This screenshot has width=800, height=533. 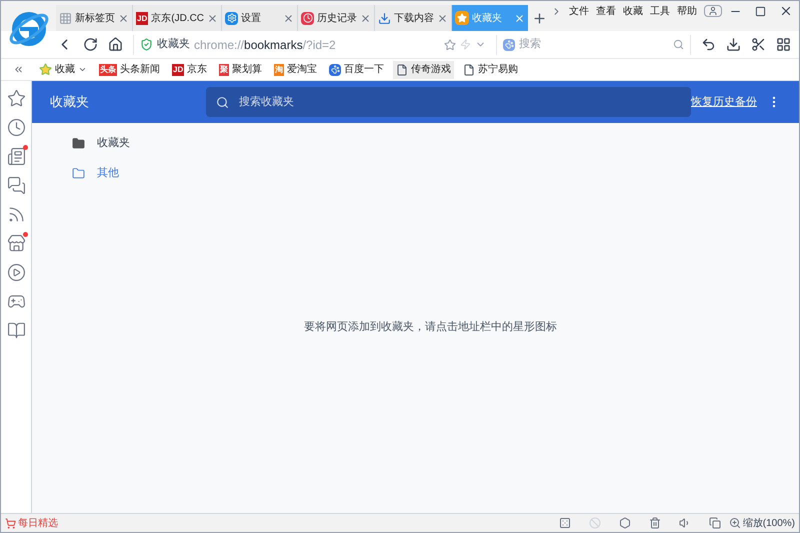 I want to click on bookmark-item: 收藏, so click(x=63, y=69).